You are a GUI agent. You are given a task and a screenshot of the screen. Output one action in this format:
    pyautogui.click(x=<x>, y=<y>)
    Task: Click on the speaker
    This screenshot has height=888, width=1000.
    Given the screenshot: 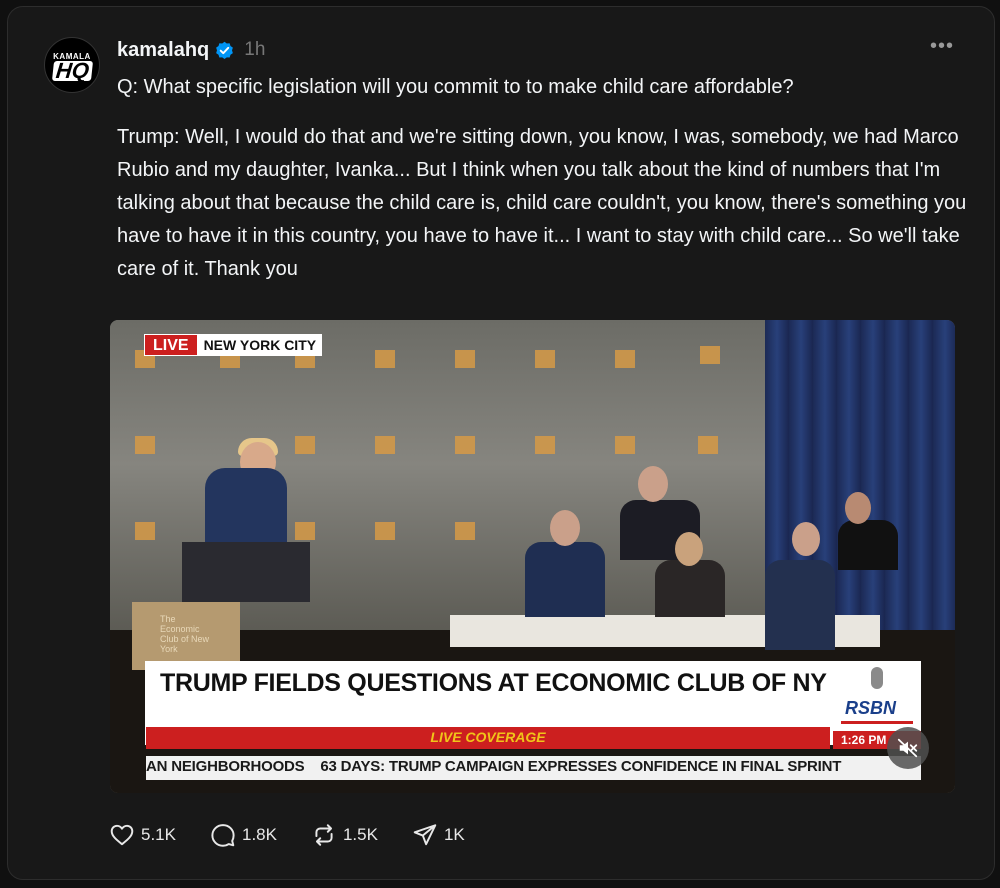 What is the action you would take?
    pyautogui.click(x=246, y=505)
    